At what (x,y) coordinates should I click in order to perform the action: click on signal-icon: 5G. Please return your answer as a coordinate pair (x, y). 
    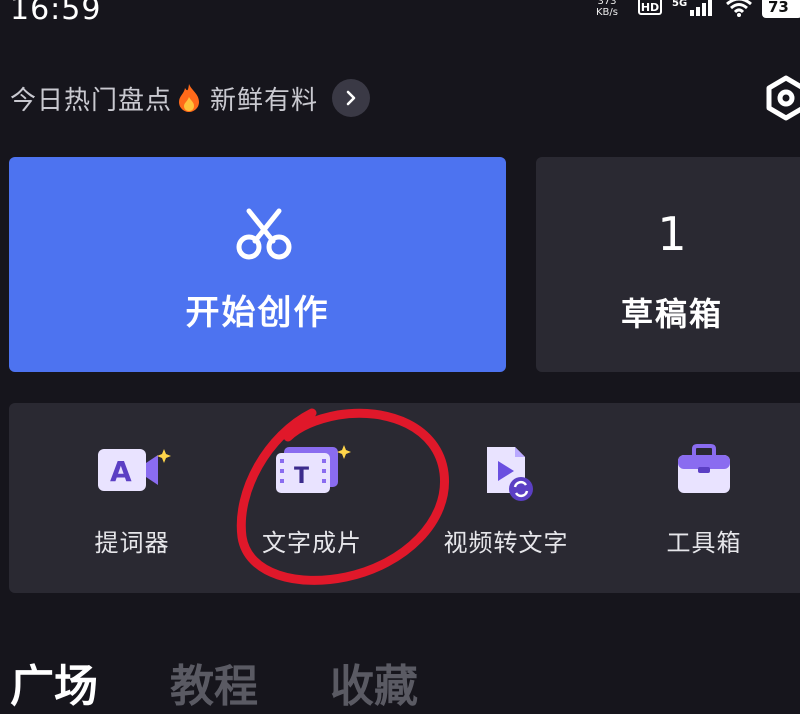
    Looking at the image, I should click on (692, 8).